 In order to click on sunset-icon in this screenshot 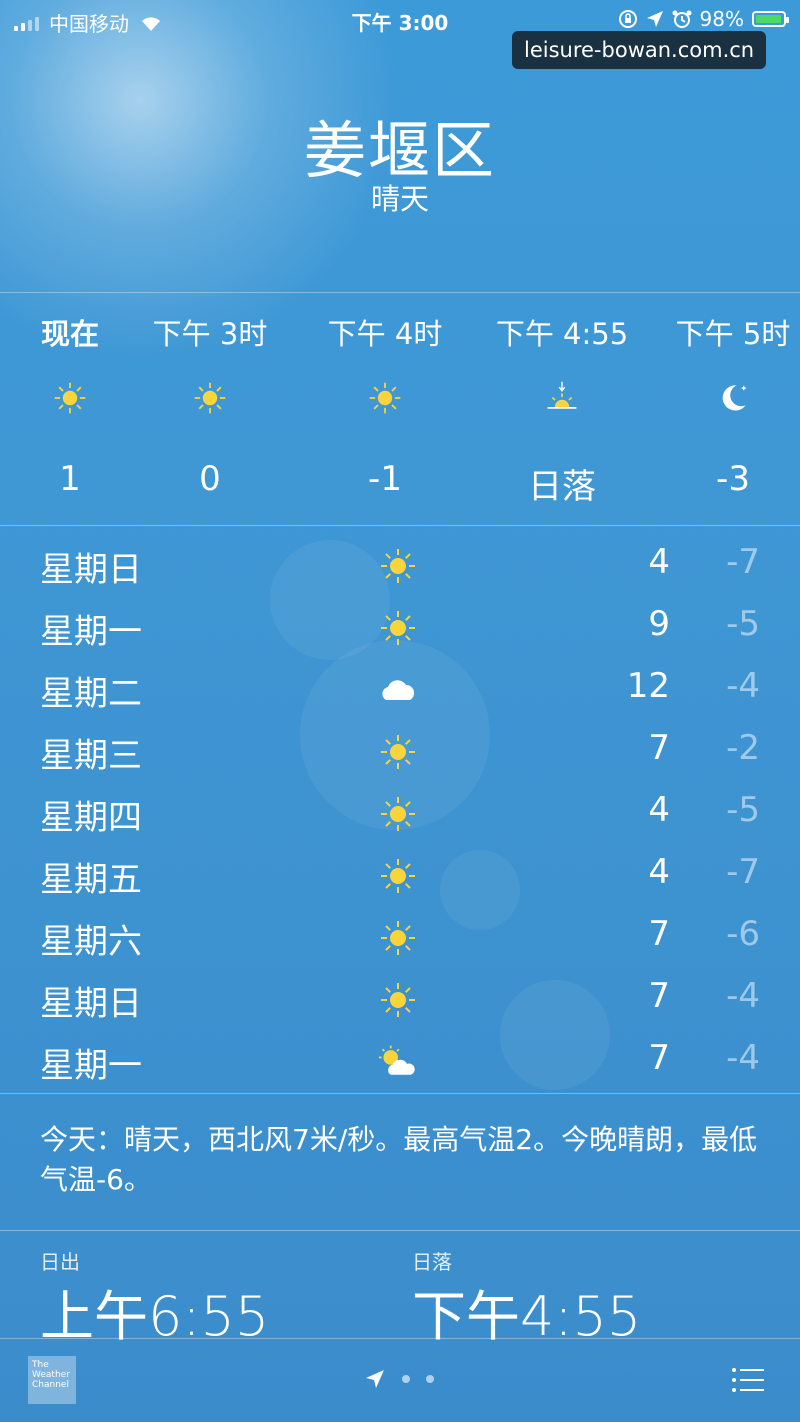, I will do `click(562, 398)`.